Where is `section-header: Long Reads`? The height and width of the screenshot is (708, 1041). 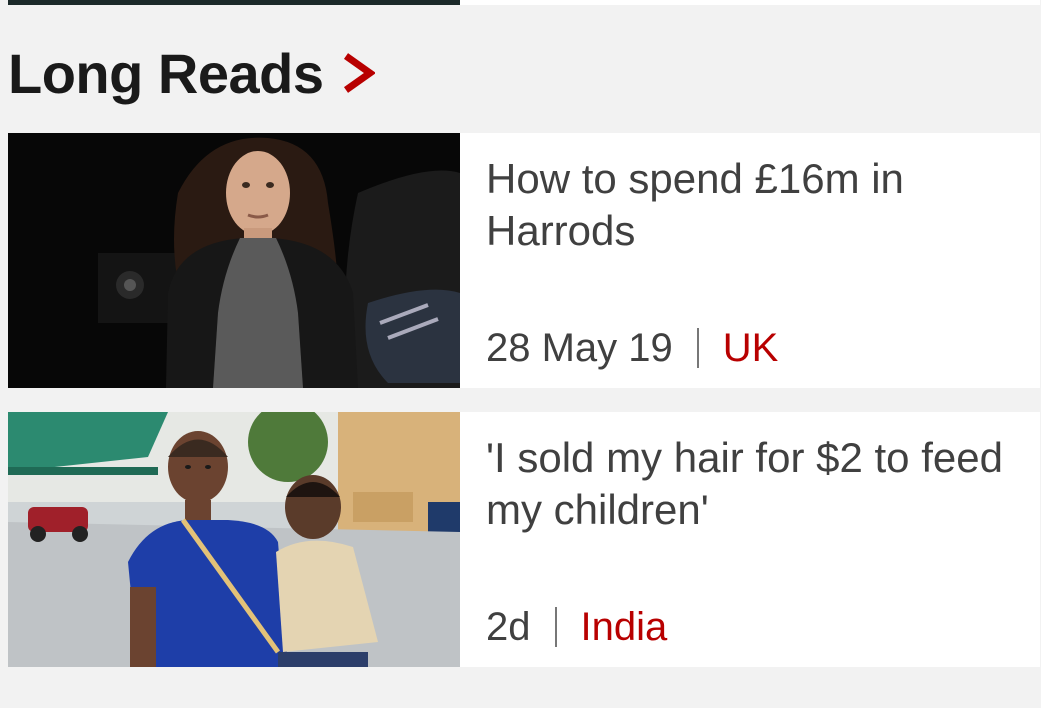
section-header: Long Reads is located at coordinates (192, 73).